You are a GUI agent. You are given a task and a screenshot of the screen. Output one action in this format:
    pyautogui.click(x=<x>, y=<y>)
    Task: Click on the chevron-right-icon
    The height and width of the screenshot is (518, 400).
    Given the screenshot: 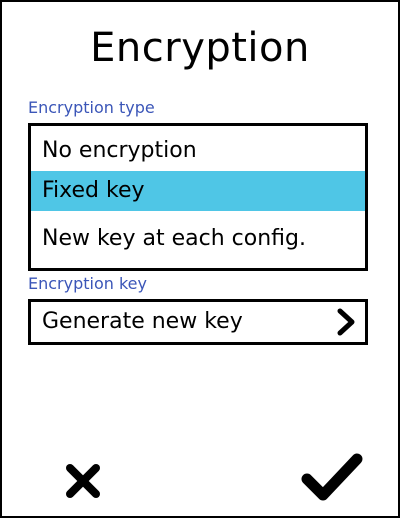 What is the action you would take?
    pyautogui.click(x=346, y=322)
    